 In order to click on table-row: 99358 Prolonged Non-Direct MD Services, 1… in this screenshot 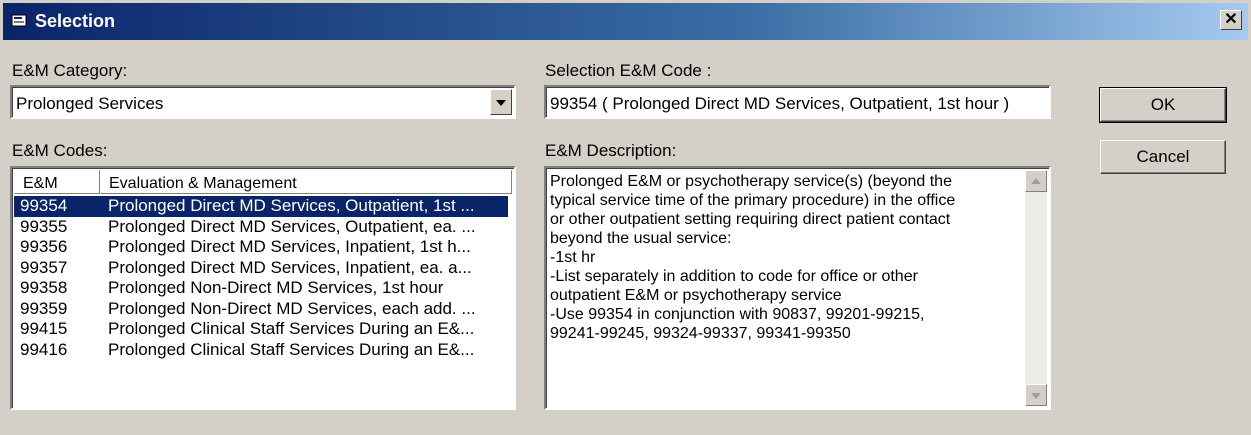, I will do `click(261, 288)`.